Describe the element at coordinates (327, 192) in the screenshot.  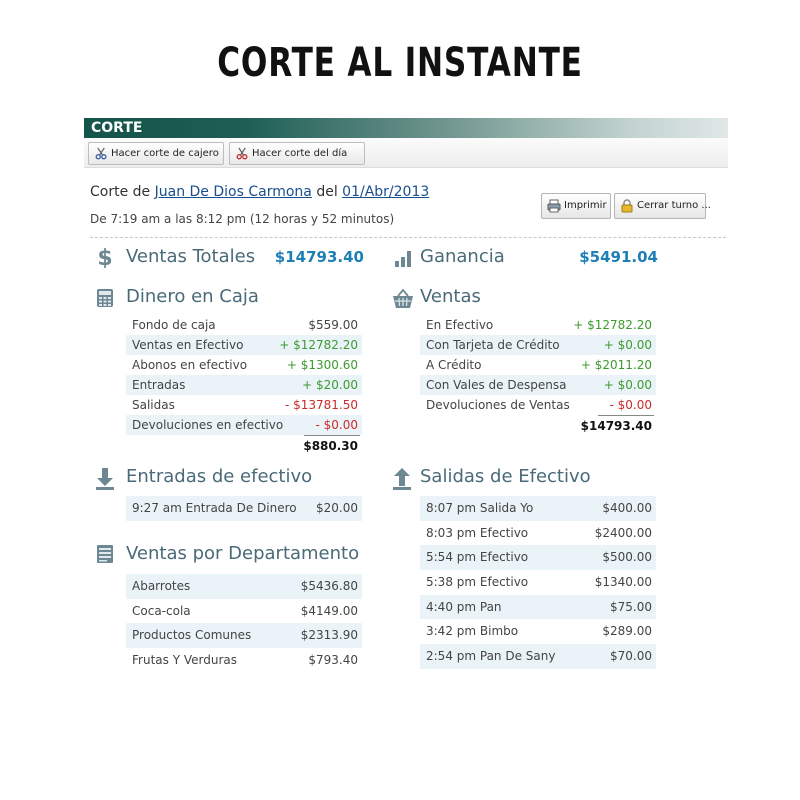
I see `cut-mid: del` at that location.